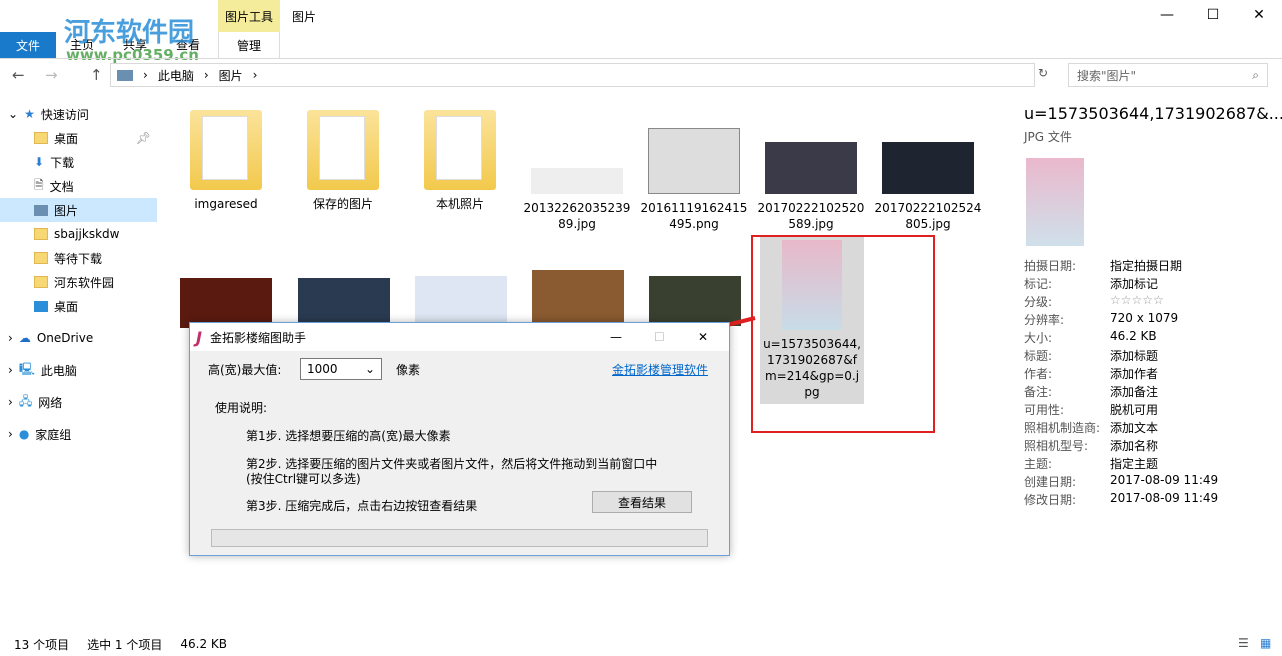 The width and height of the screenshot is (1282, 656). Describe the element at coordinates (1091, 391) in the screenshot. I see `detail-row: 备注: 添加备注` at that location.